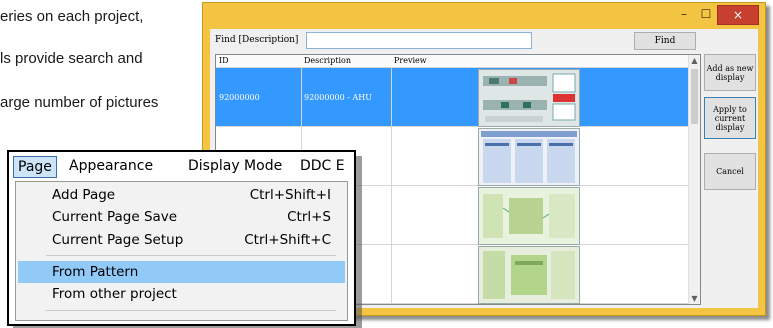 The image size is (773, 328). Describe the element at coordinates (309, 217) in the screenshot. I see `menu-item-shortcut: Ctrl+S` at that location.